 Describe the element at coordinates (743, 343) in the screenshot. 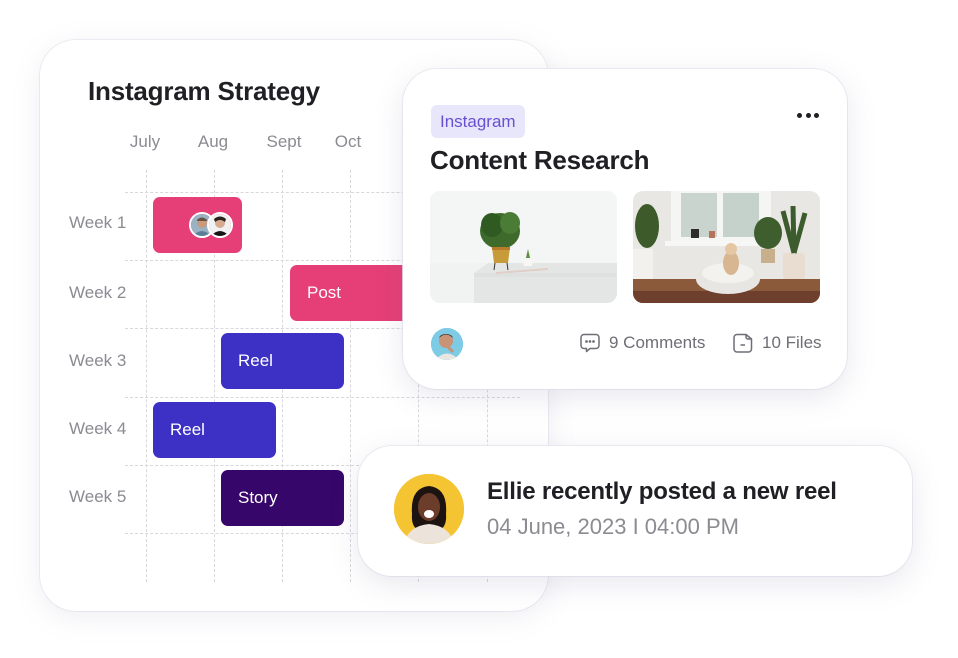

I see `folder-icon` at that location.